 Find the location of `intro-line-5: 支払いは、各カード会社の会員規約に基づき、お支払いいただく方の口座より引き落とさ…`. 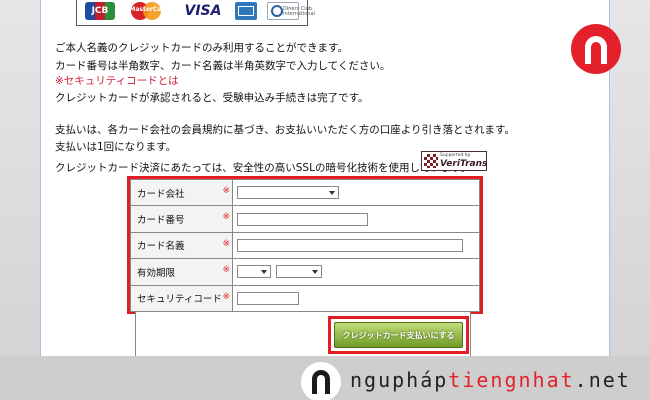

intro-line-5: 支払いは、各カード会社の会員規約に基づき、お支払いいただく方の口座より引き落とさ… is located at coordinates (285, 130).